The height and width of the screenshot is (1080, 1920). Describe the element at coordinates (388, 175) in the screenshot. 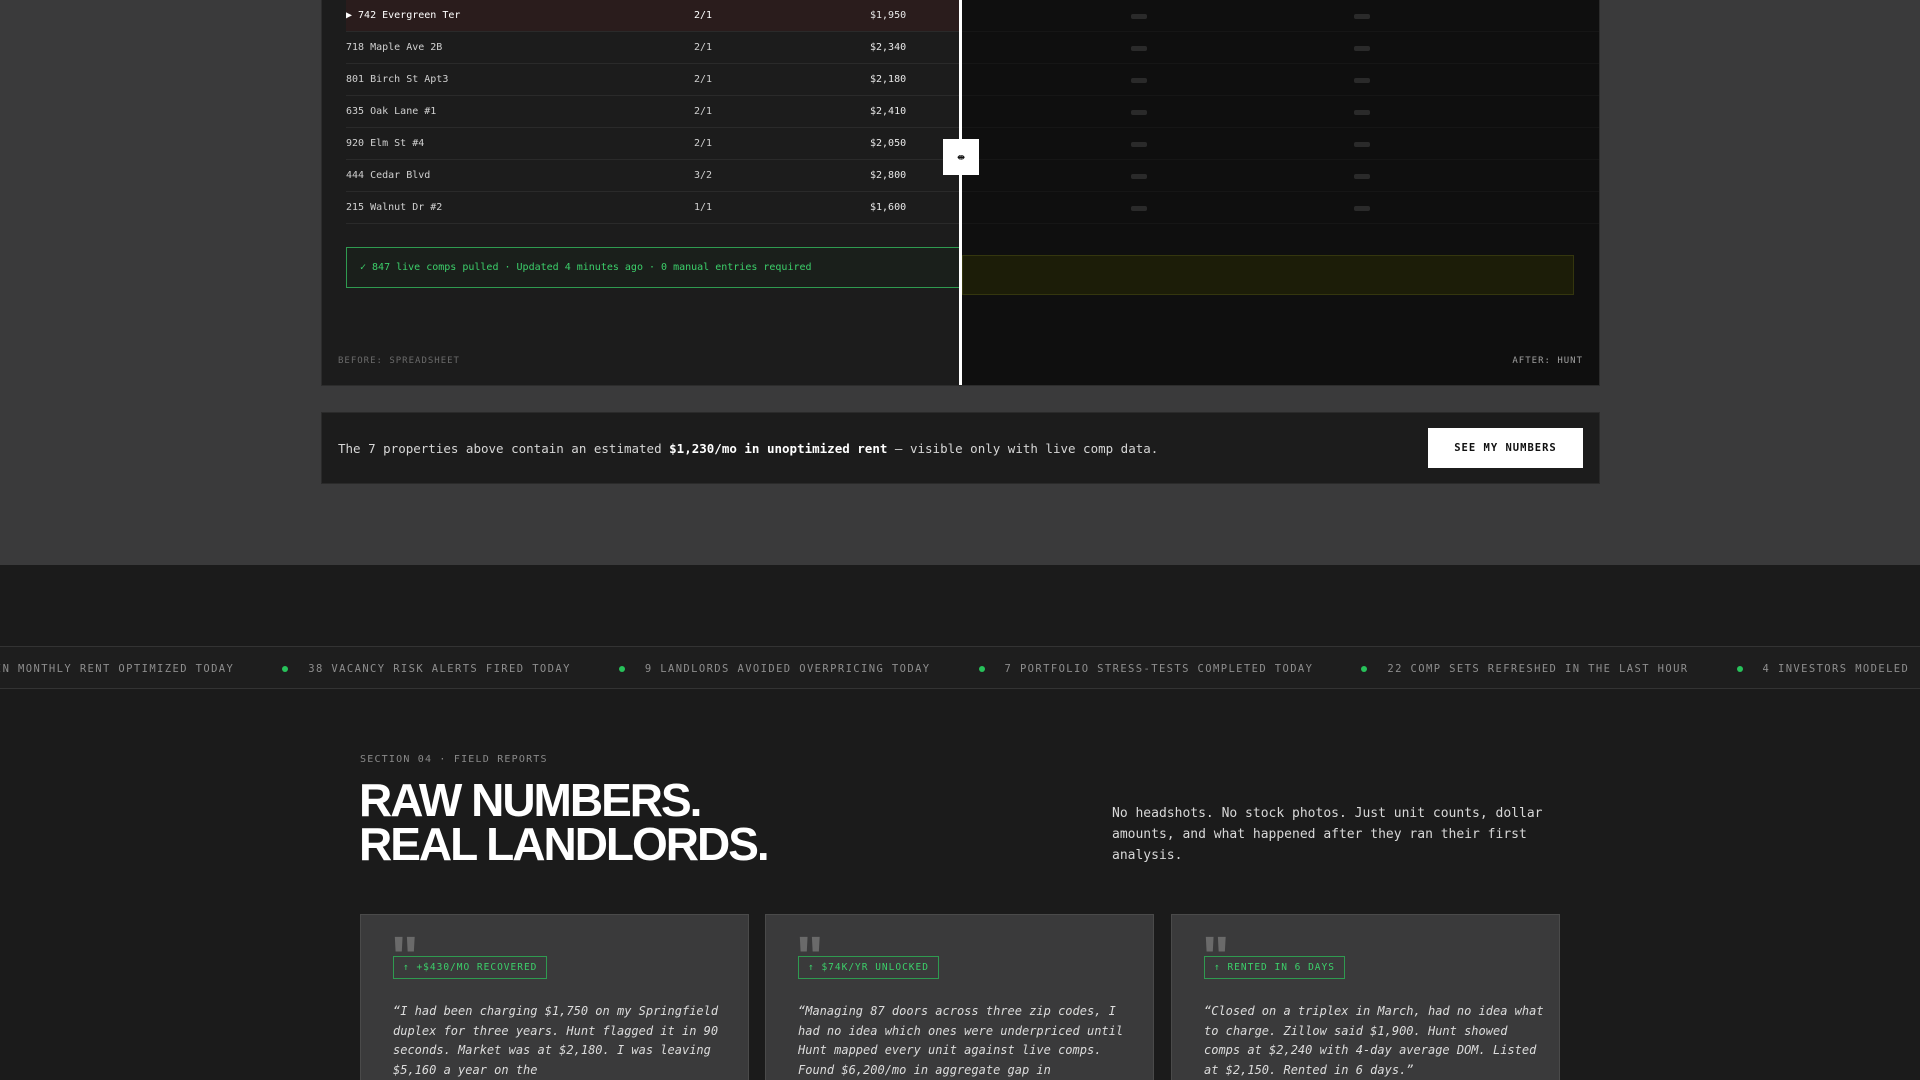

I see `address-cell: 444 Cedar Blvd` at that location.